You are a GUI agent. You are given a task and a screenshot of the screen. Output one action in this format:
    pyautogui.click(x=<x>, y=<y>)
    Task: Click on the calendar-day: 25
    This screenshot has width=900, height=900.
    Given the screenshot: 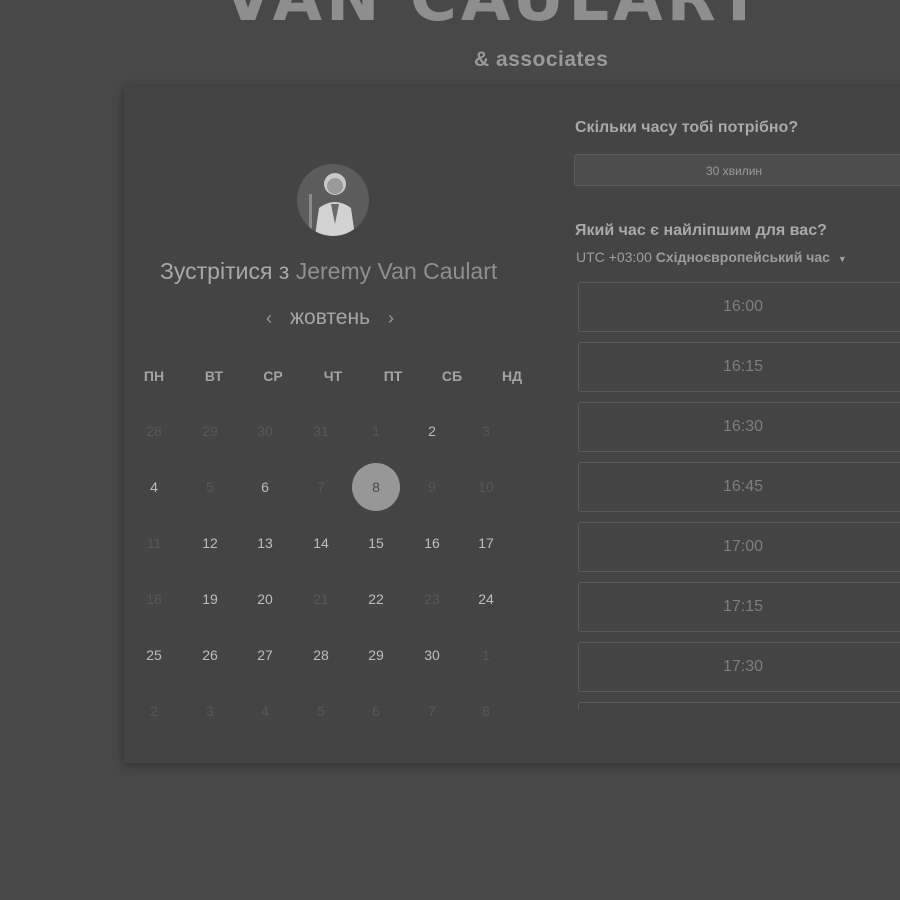 What is the action you would take?
    pyautogui.click(x=154, y=655)
    